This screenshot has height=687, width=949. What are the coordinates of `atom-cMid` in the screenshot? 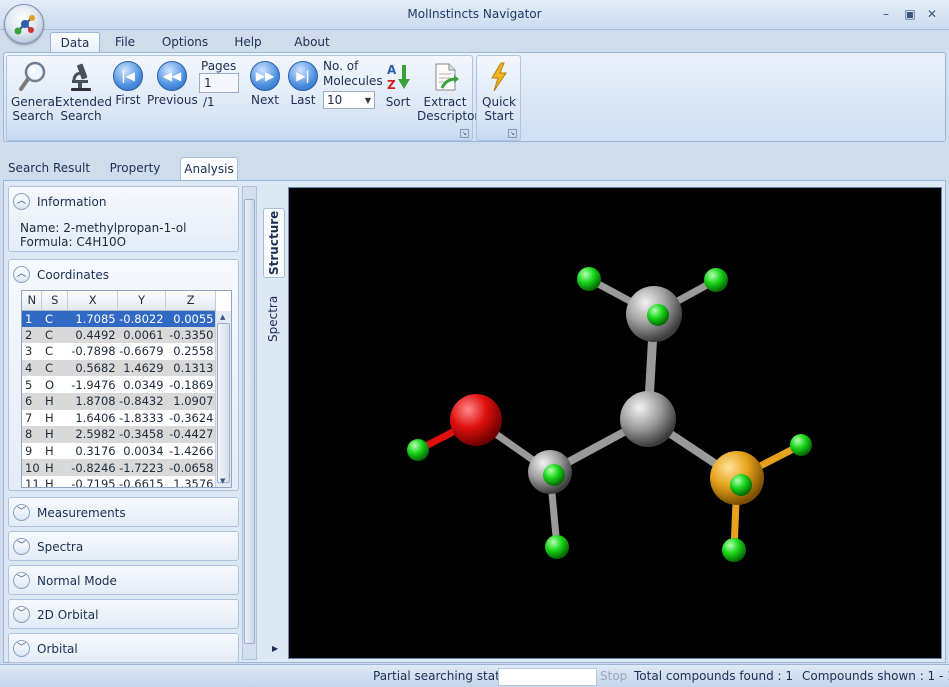 It's located at (648, 419).